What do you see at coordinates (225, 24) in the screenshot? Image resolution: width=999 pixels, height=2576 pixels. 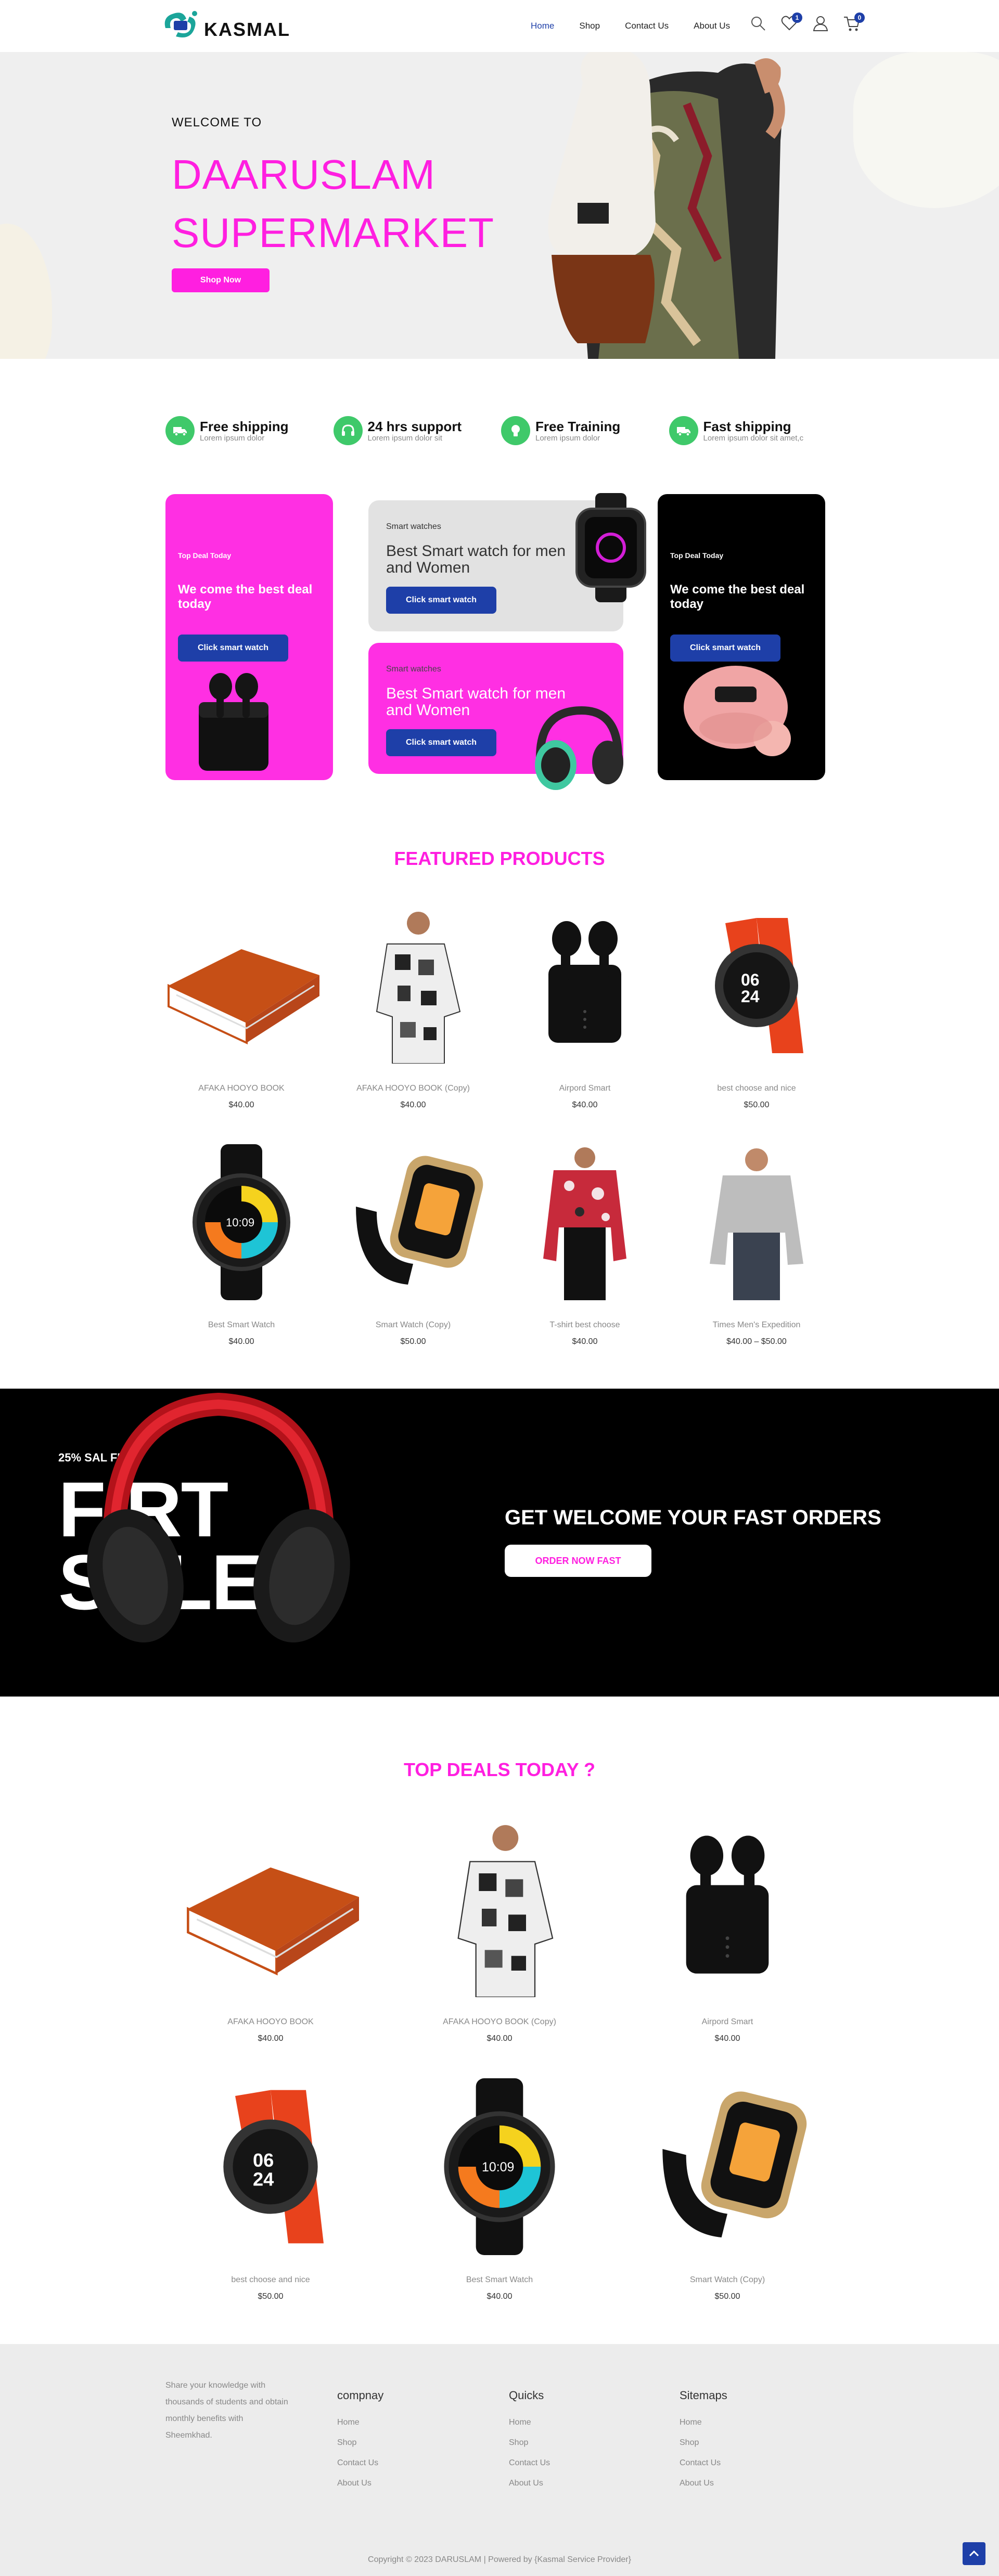 I see `logo: KASMAL` at bounding box center [225, 24].